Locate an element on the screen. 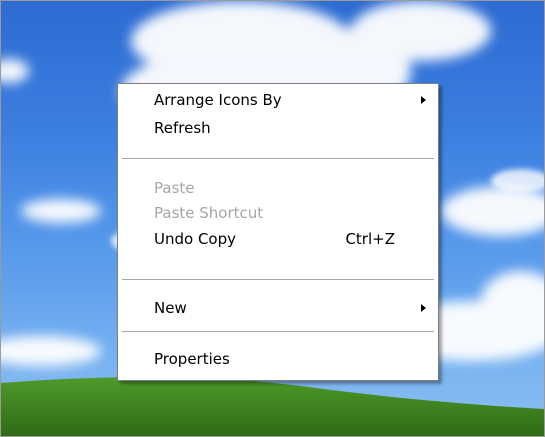 Image resolution: width=545 pixels, height=437 pixels. menu-item-undo-copy: Undo Copy Ctrl+Z is located at coordinates (278, 239).